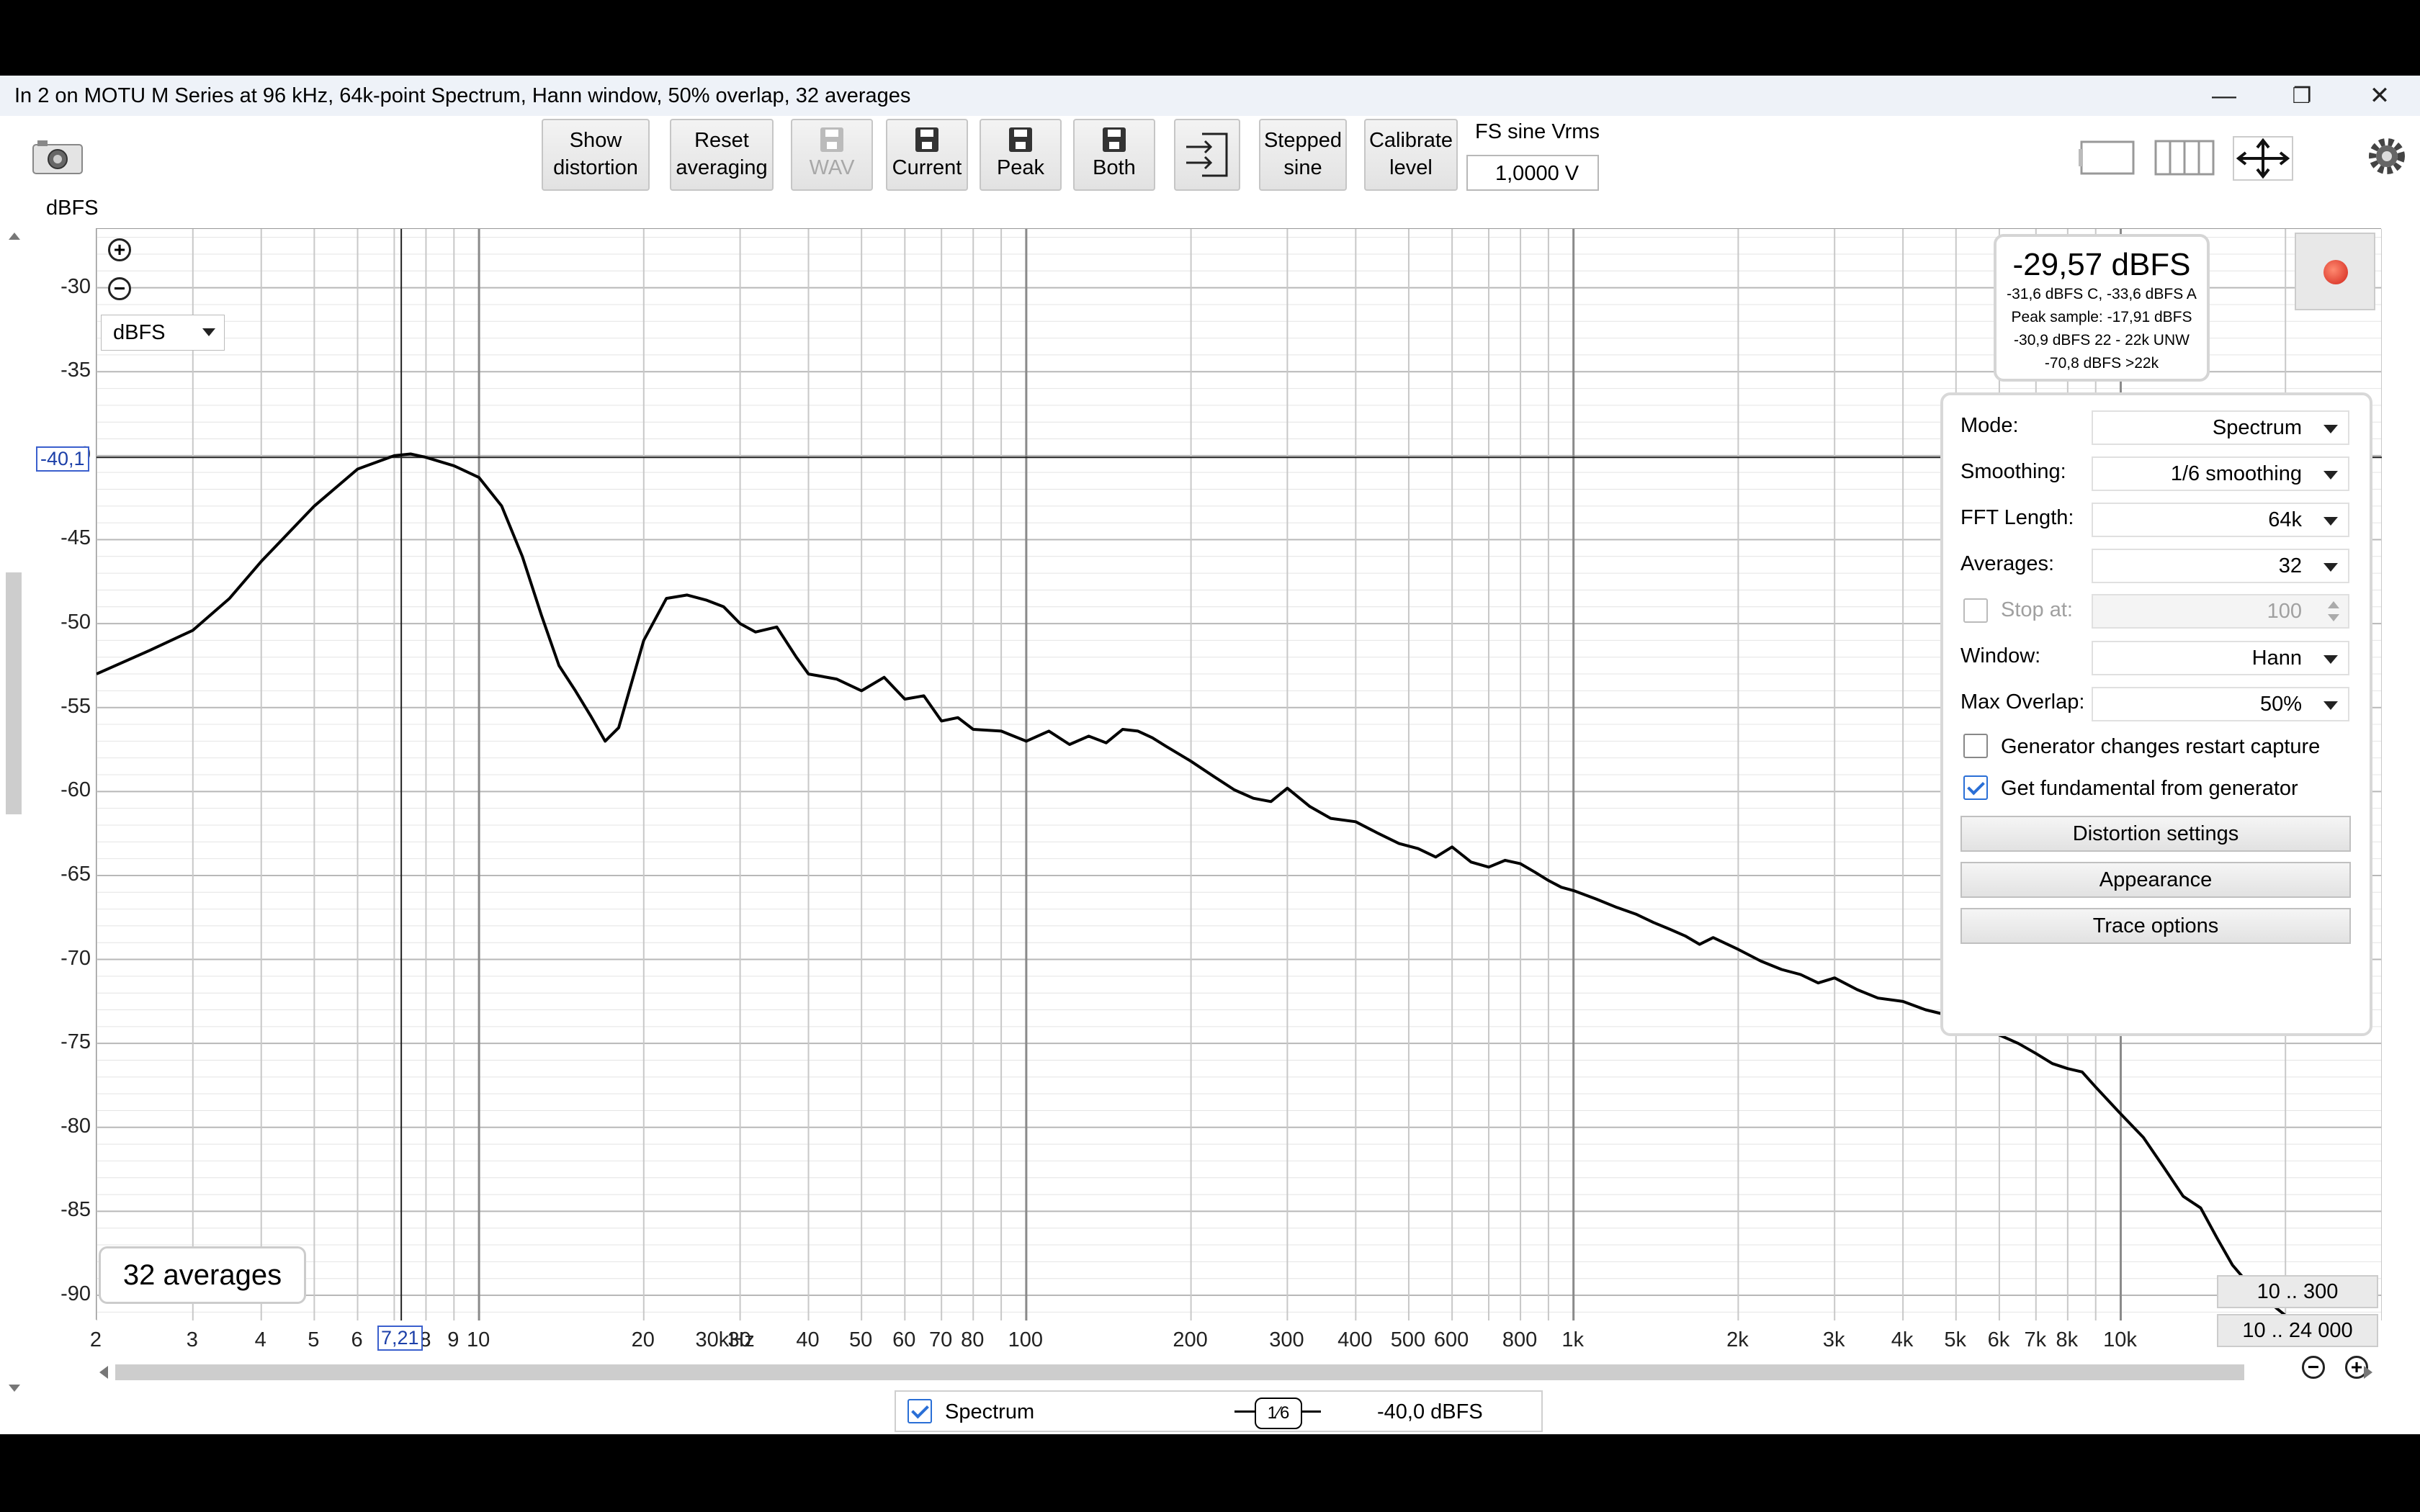 This screenshot has width=2420, height=1512. Describe the element at coordinates (973, 1339) in the screenshot. I see `x-tick-label: 80` at that location.